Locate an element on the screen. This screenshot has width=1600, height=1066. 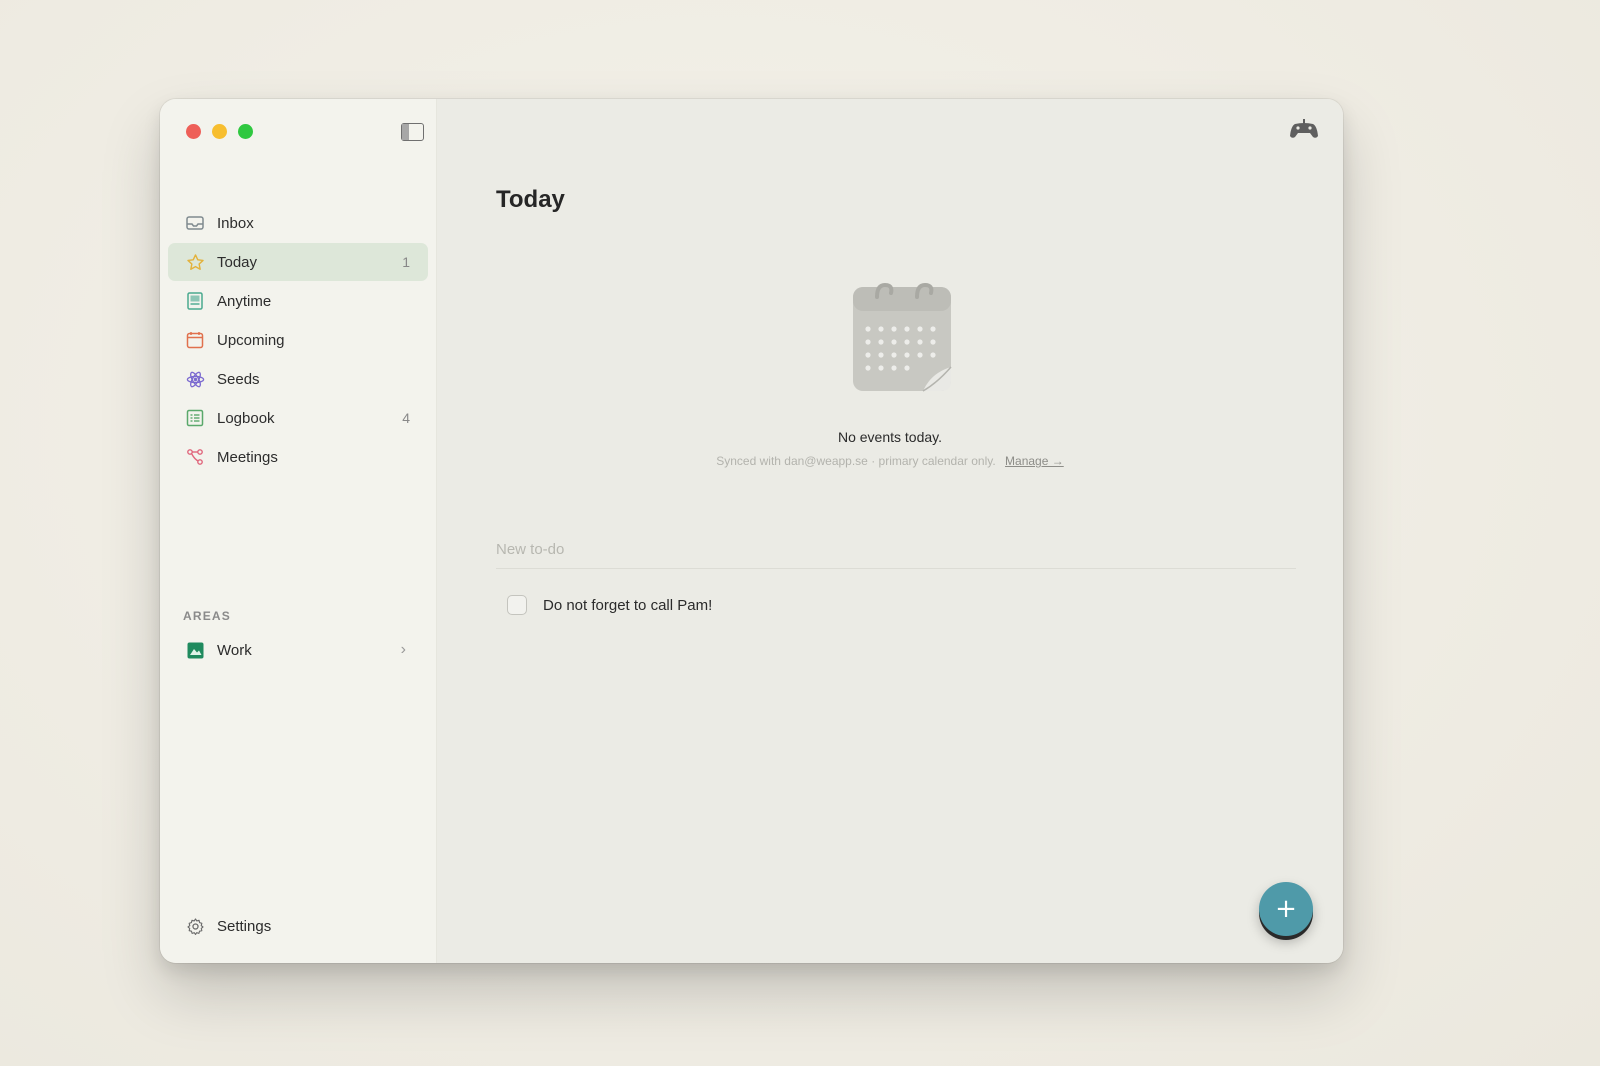
sidebar-item-inbox: Inbox is located at coordinates (298, 223).